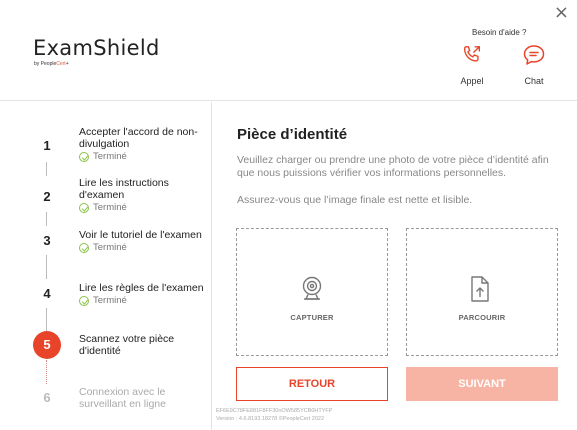  What do you see at coordinates (312, 317) in the screenshot?
I see `capture-label: CAPTURER` at bounding box center [312, 317].